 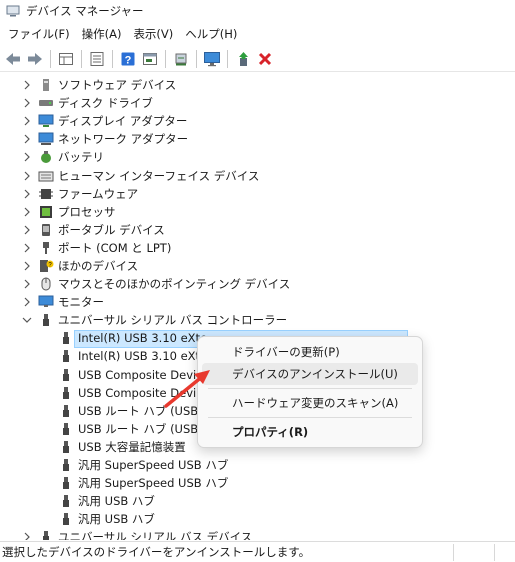 I want to click on disk-drive-icon, so click(x=46, y=103).